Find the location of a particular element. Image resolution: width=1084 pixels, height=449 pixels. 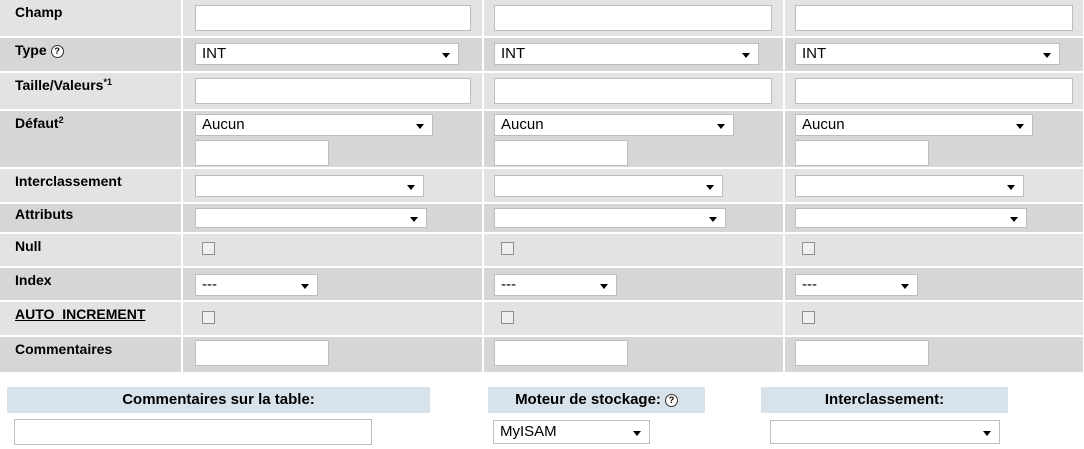

row-label-type: Type? is located at coordinates (90, 54).